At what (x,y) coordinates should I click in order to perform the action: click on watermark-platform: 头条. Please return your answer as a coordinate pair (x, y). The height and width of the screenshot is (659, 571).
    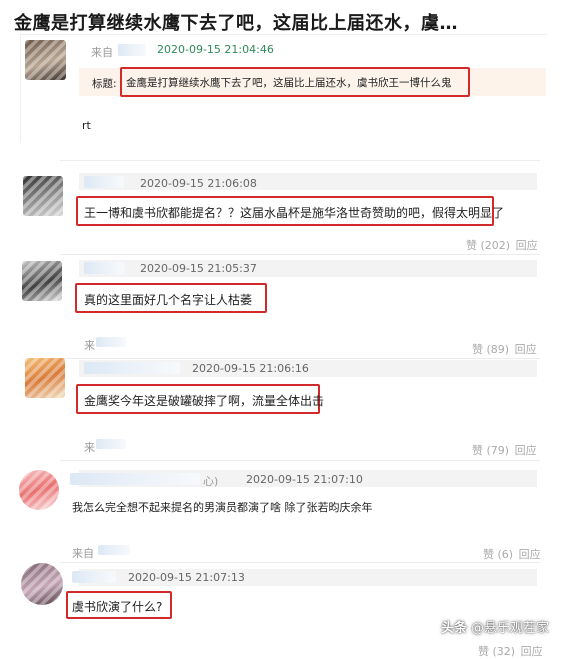
    Looking at the image, I should click on (453, 628).